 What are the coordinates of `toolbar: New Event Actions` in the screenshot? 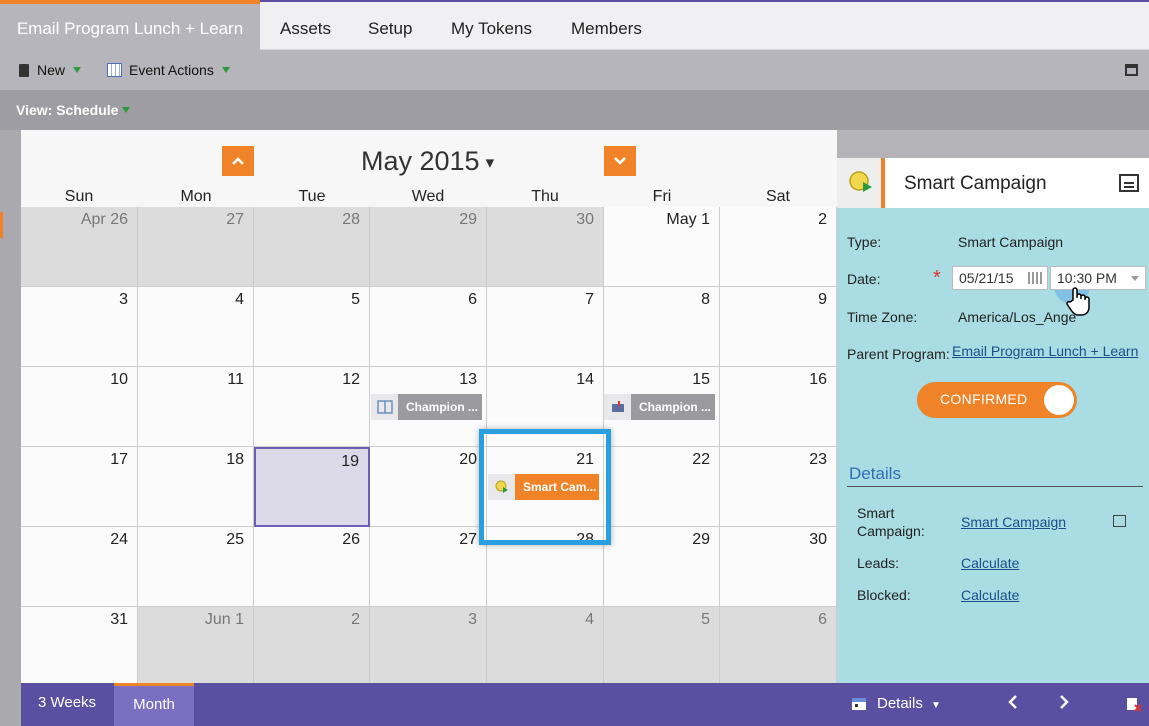 It's located at (574, 70).